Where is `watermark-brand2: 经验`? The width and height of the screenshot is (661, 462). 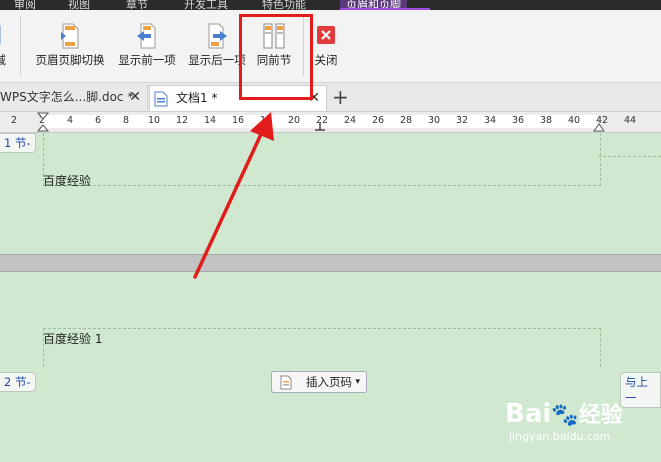
watermark-brand2: 经验 is located at coordinates (600, 415).